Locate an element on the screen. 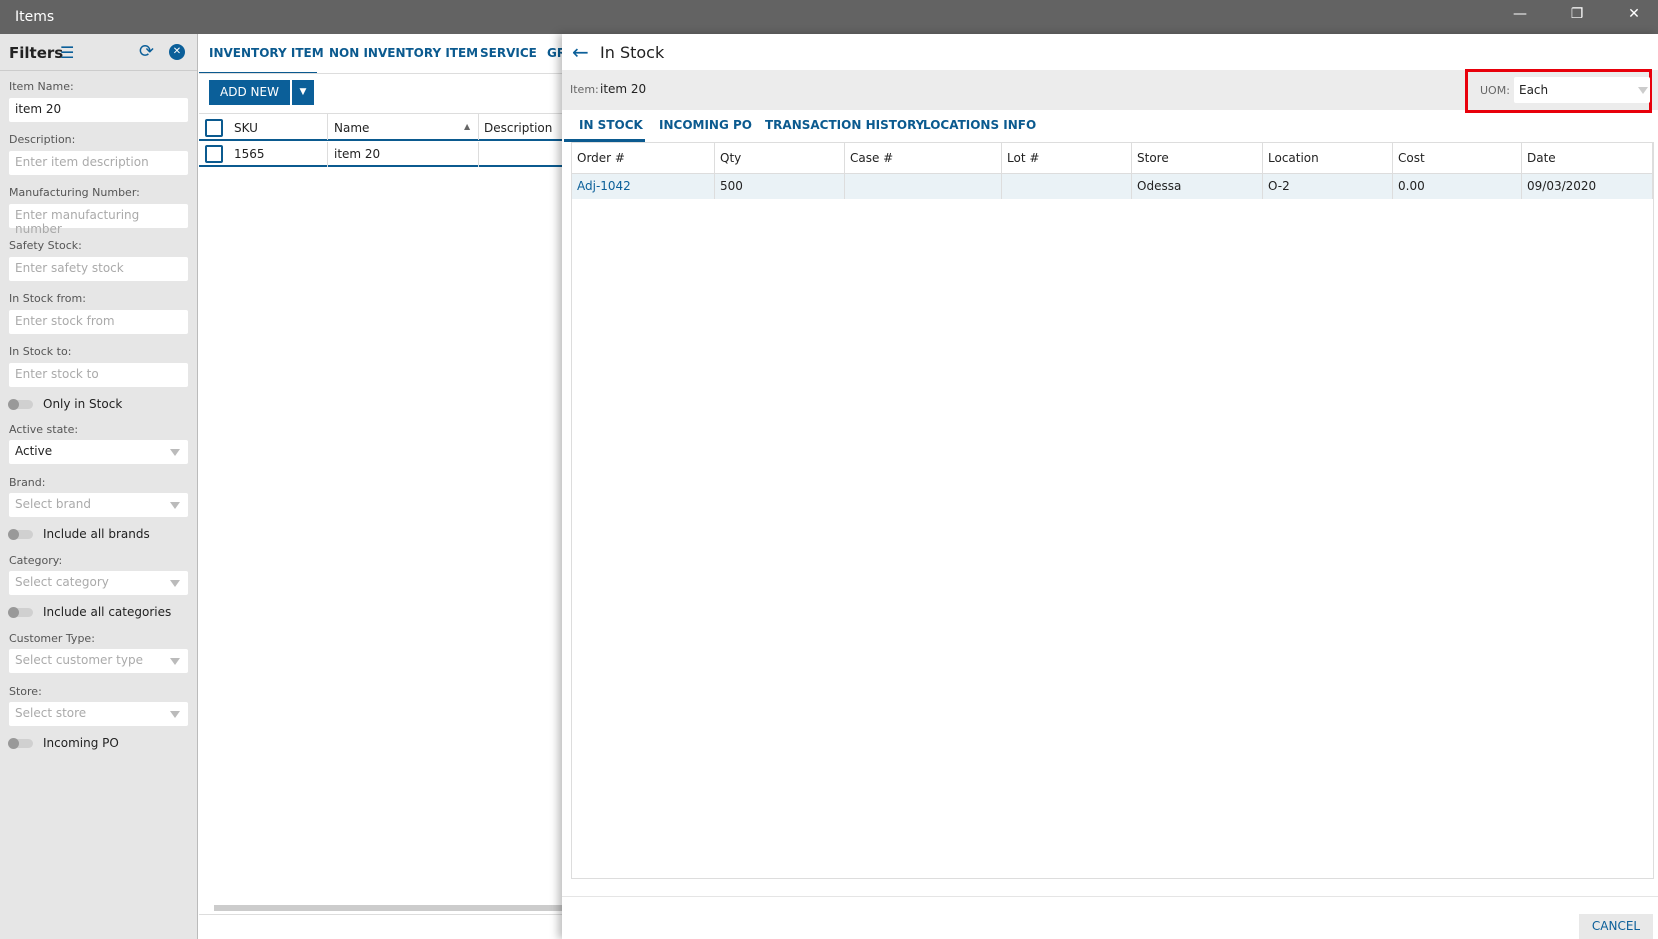  items-table-header: SKU Name ▲ Description is located at coordinates (380, 127).